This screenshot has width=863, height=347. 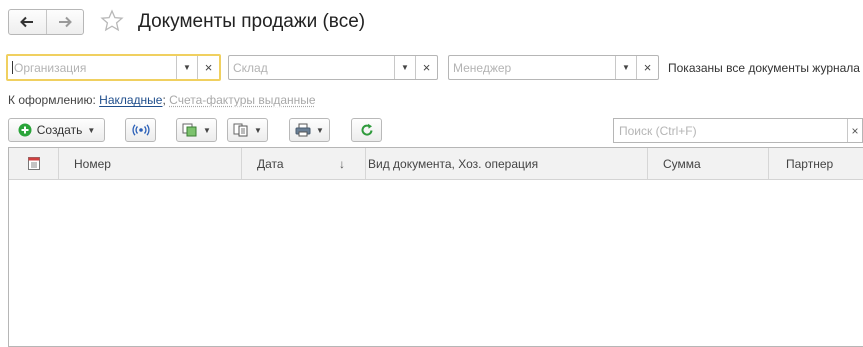 What do you see at coordinates (25, 130) in the screenshot?
I see `plus-circle-icon` at bounding box center [25, 130].